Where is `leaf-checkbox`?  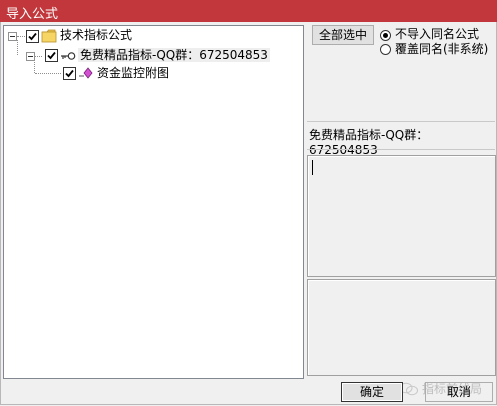 leaf-checkbox is located at coordinates (69, 73).